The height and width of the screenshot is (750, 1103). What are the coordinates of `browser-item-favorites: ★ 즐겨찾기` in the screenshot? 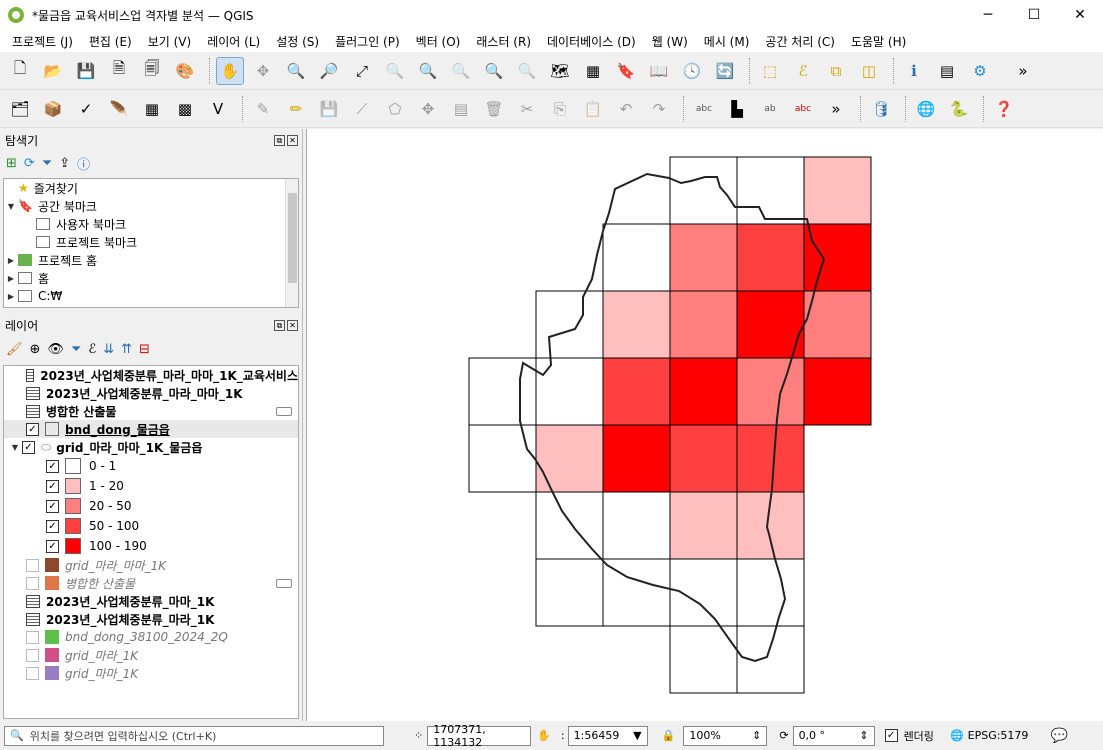 It's located at (151, 188).